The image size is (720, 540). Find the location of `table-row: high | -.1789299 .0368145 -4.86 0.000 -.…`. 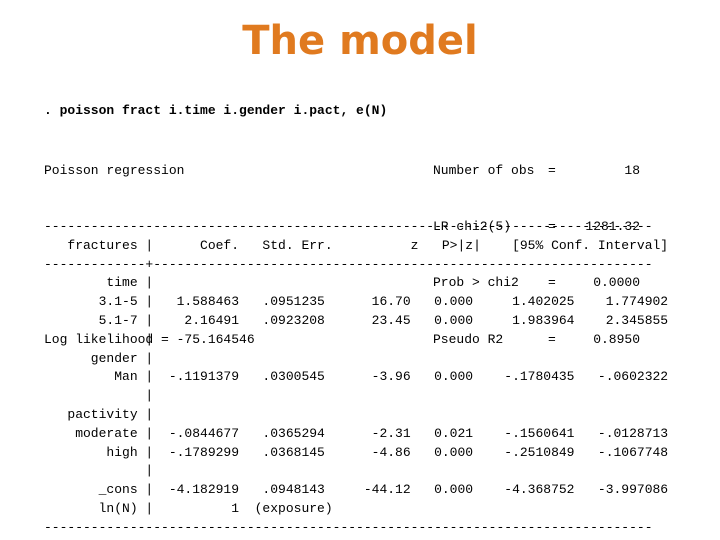

table-row: high | -.1789299 .0368145 -4.86 0.000 -.… is located at coordinates (356, 452).